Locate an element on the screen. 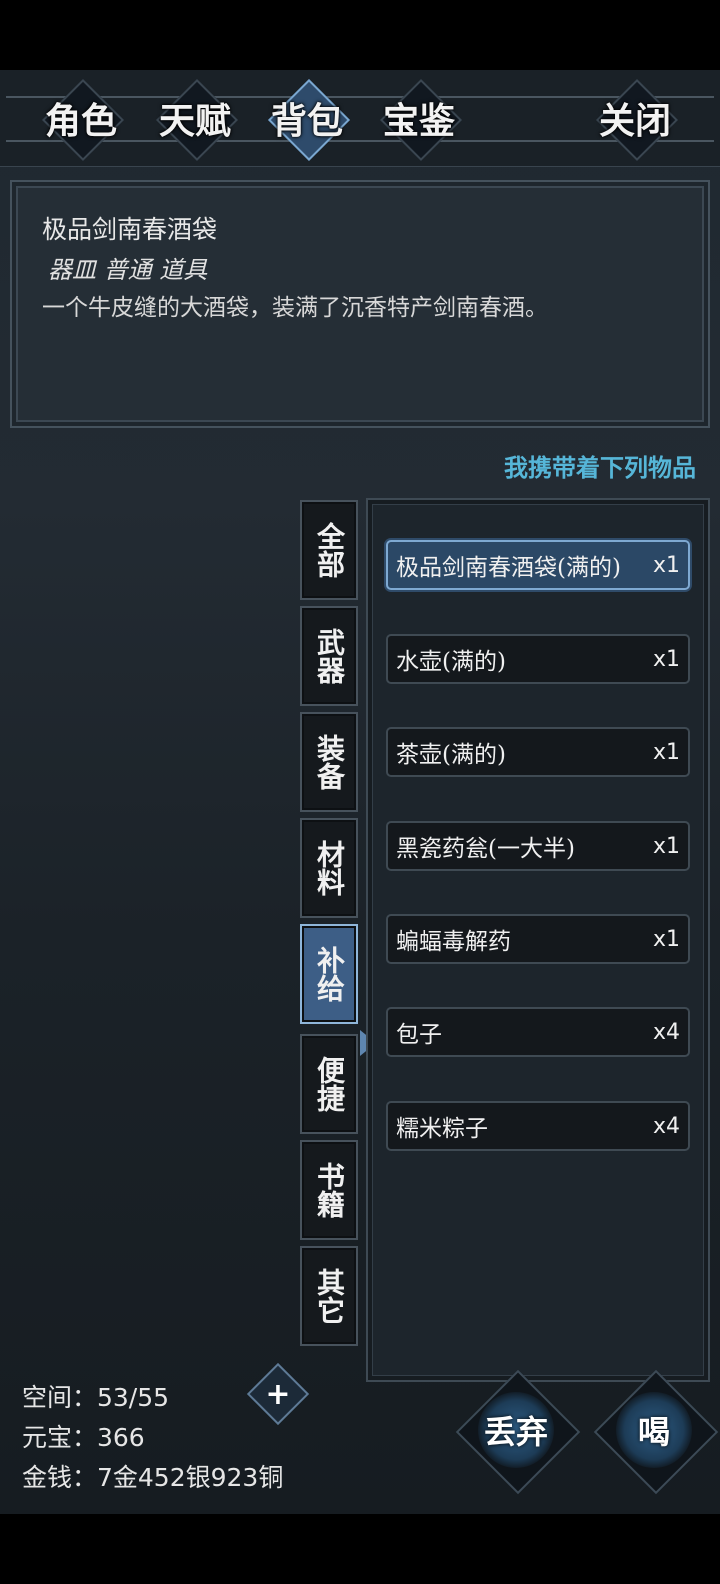  item-row: 蝙蝠毒解药 x1 is located at coordinates (538, 939).